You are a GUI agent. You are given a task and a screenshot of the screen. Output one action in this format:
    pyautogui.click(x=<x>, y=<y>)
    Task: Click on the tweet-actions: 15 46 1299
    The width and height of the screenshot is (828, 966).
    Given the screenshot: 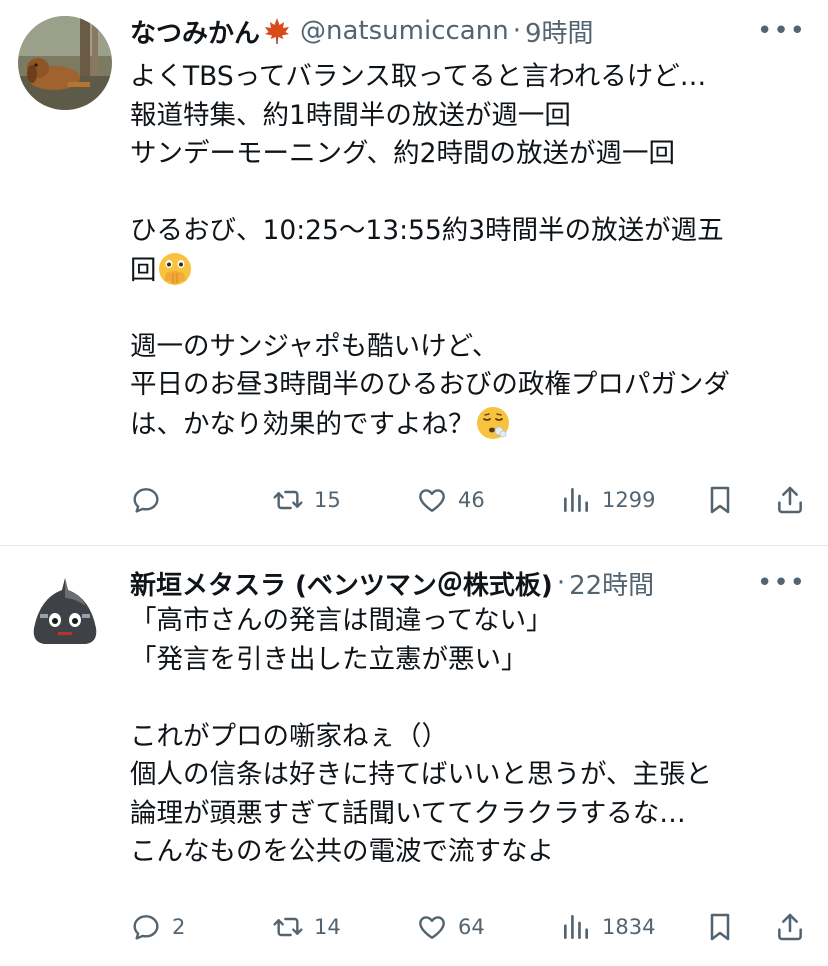 What is the action you would take?
    pyautogui.click(x=470, y=500)
    